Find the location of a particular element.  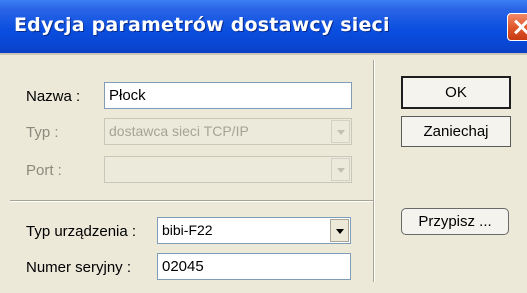

device-type-dropdown-button is located at coordinates (339, 230).